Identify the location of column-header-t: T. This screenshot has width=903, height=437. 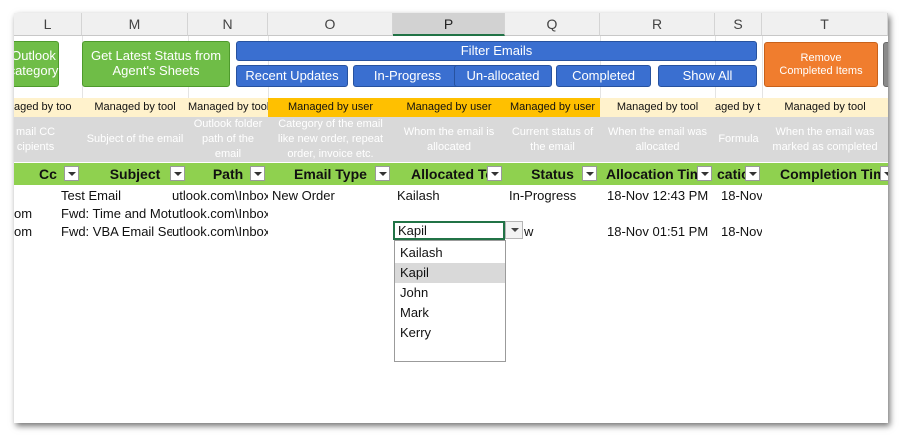
(825, 24).